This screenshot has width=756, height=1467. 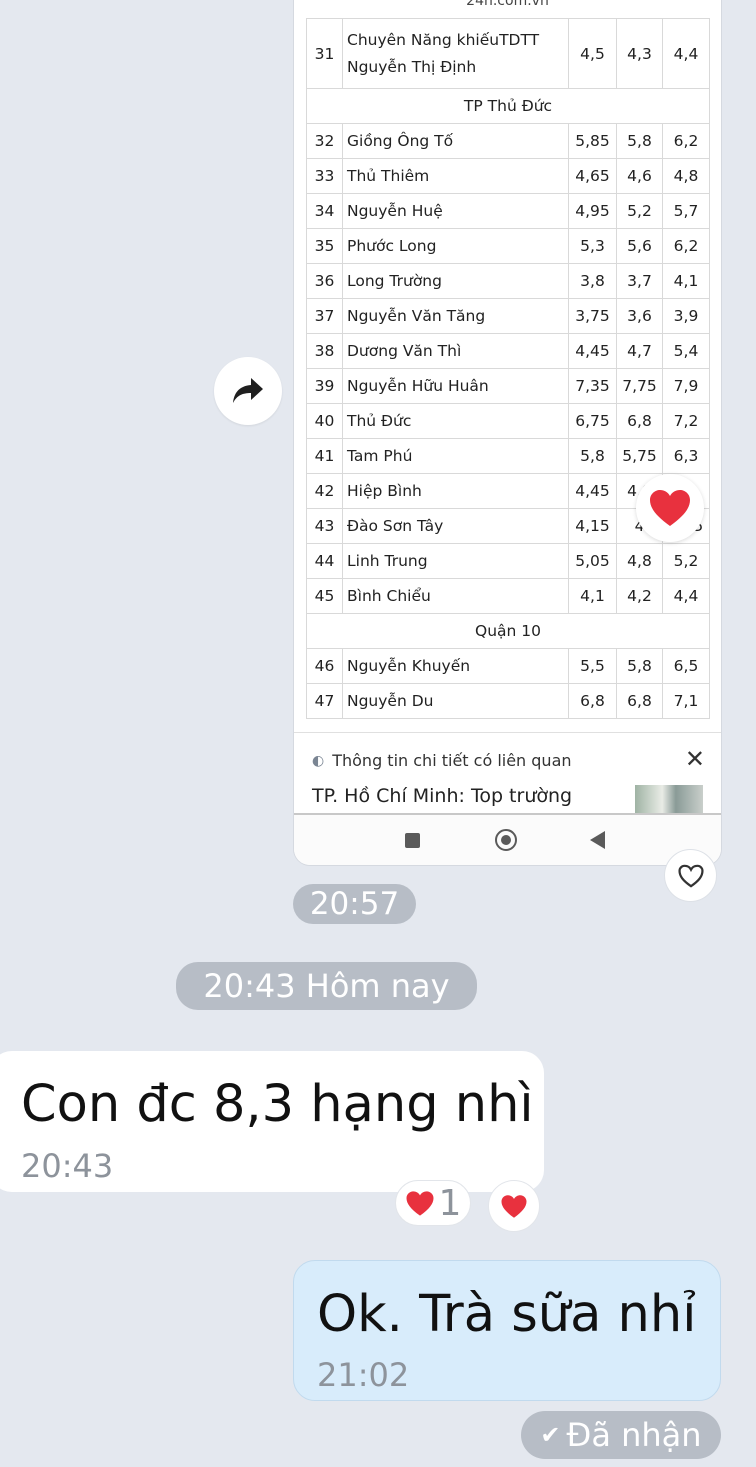 What do you see at coordinates (686, 211) in the screenshot?
I see `score-cell: 5,7` at bounding box center [686, 211].